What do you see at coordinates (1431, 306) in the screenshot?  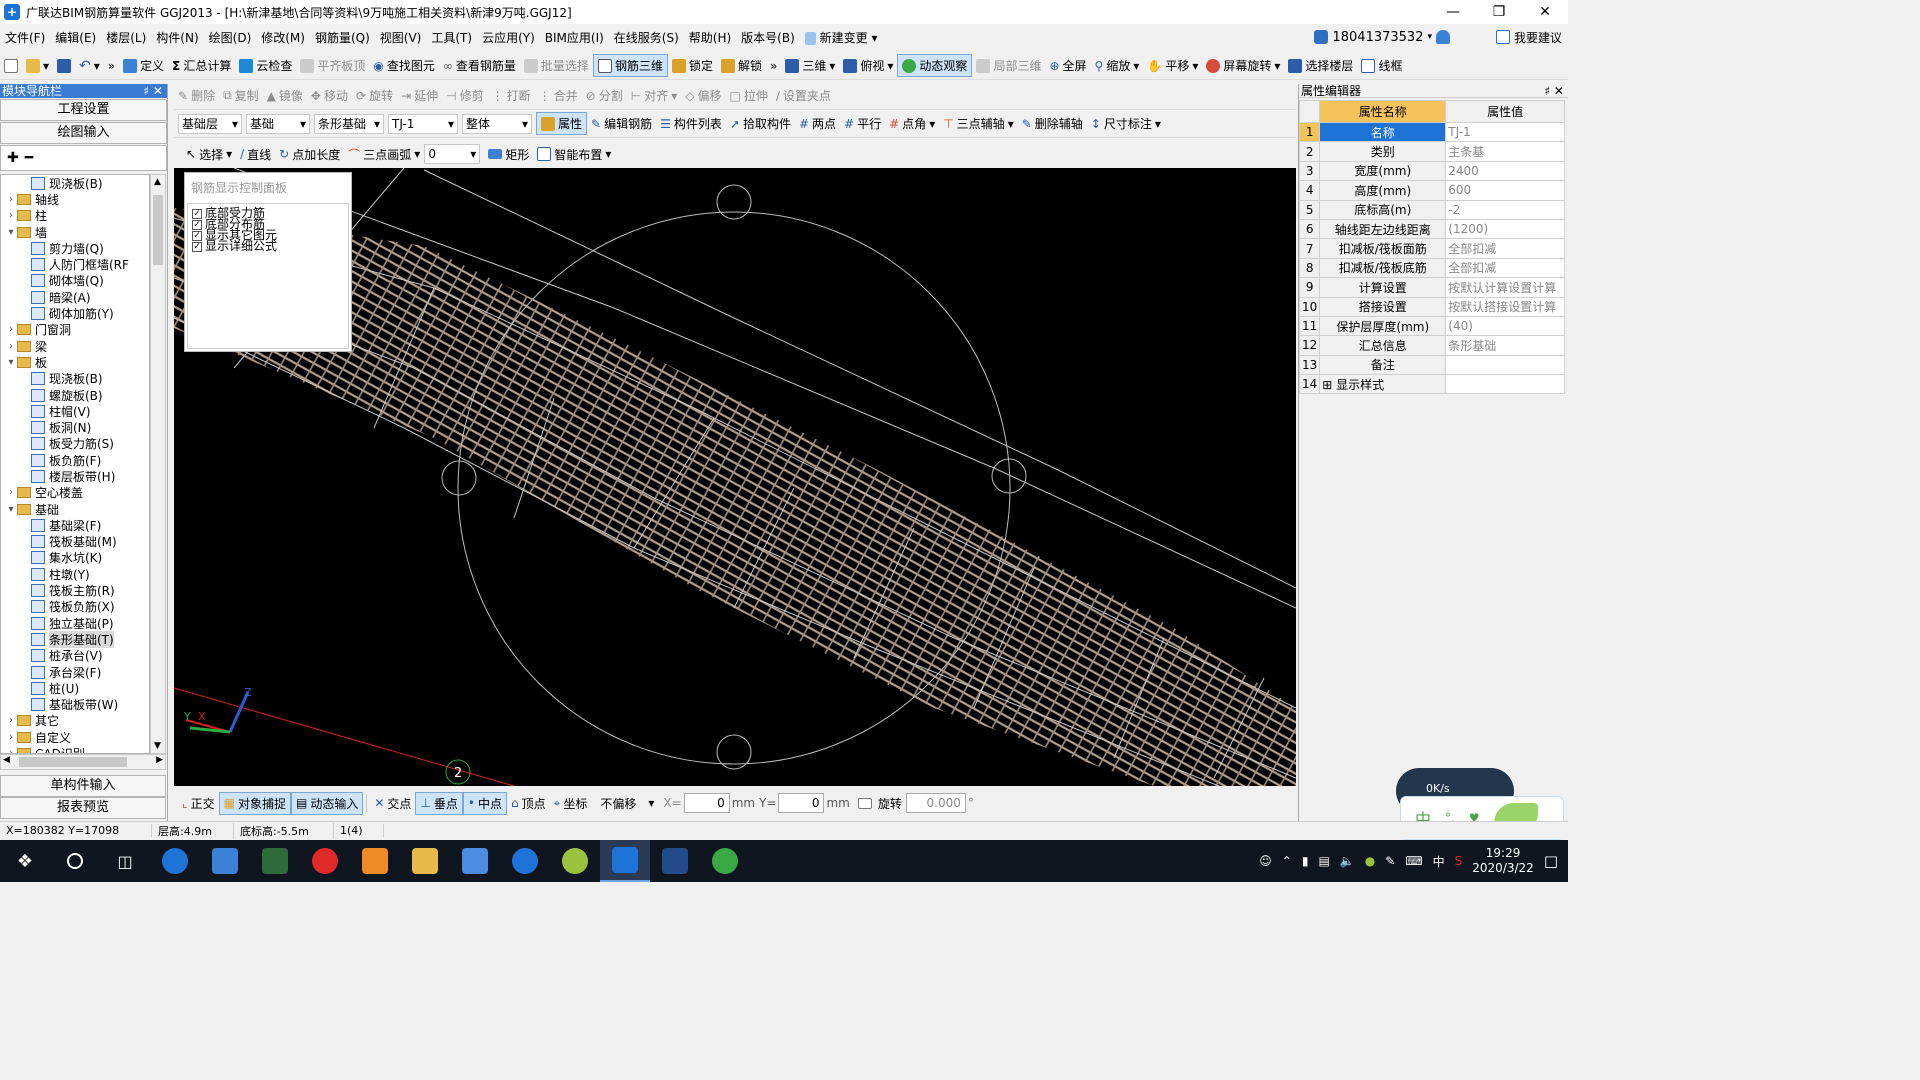 I see `property-row: 10 搭接设置 按默认搭接设置计算` at bounding box center [1431, 306].